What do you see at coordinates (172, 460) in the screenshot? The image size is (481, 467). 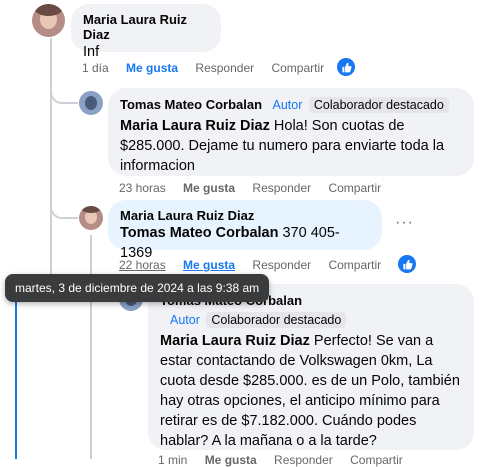 I see `comment-time: 1 min` at bounding box center [172, 460].